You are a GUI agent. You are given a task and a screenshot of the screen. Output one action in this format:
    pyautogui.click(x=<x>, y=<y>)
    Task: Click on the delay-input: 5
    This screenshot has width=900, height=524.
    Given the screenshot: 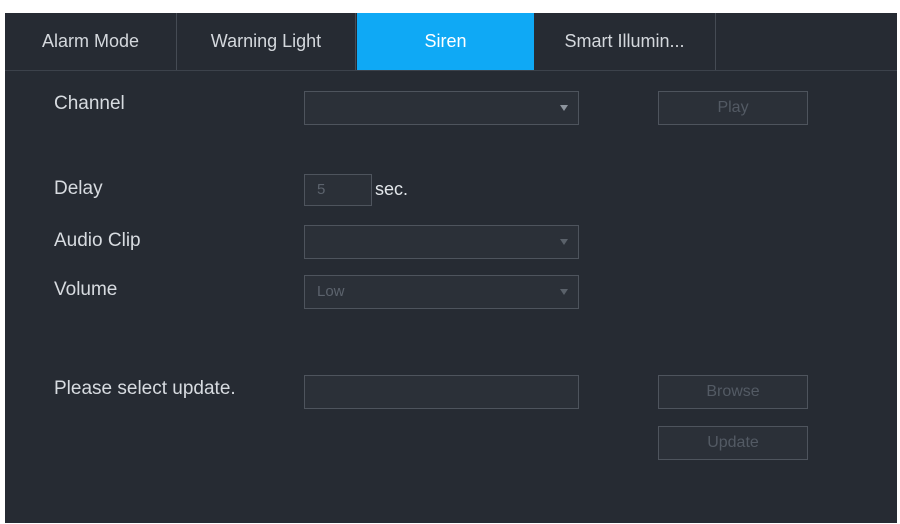 What is the action you would take?
    pyautogui.click(x=338, y=190)
    